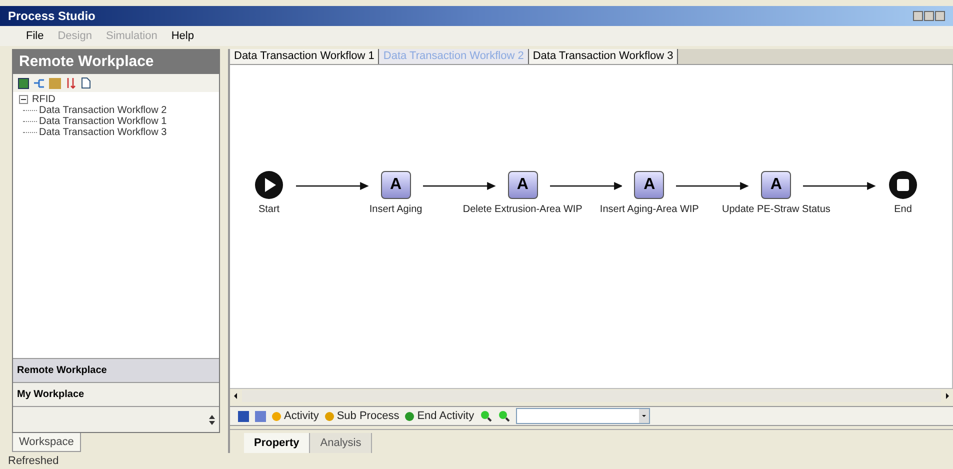 The width and height of the screenshot is (953, 469). Describe the element at coordinates (103, 121) in the screenshot. I see `tree-item: Data Transaction Workflow 1` at that location.